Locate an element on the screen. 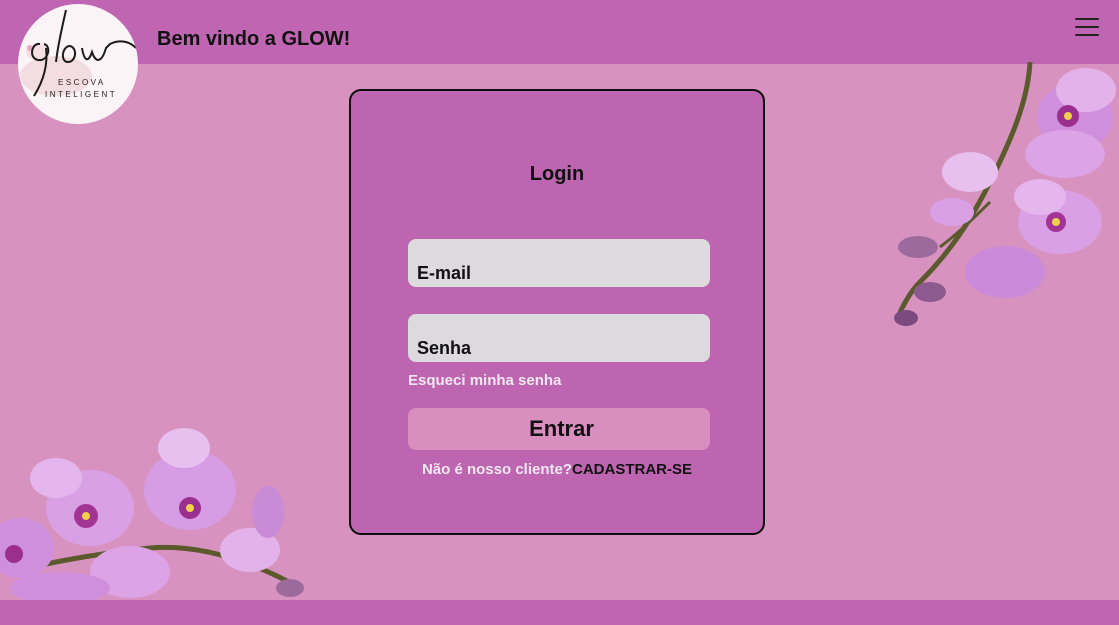 This screenshot has height=625, width=1119. footer-bar is located at coordinates (559, 612).